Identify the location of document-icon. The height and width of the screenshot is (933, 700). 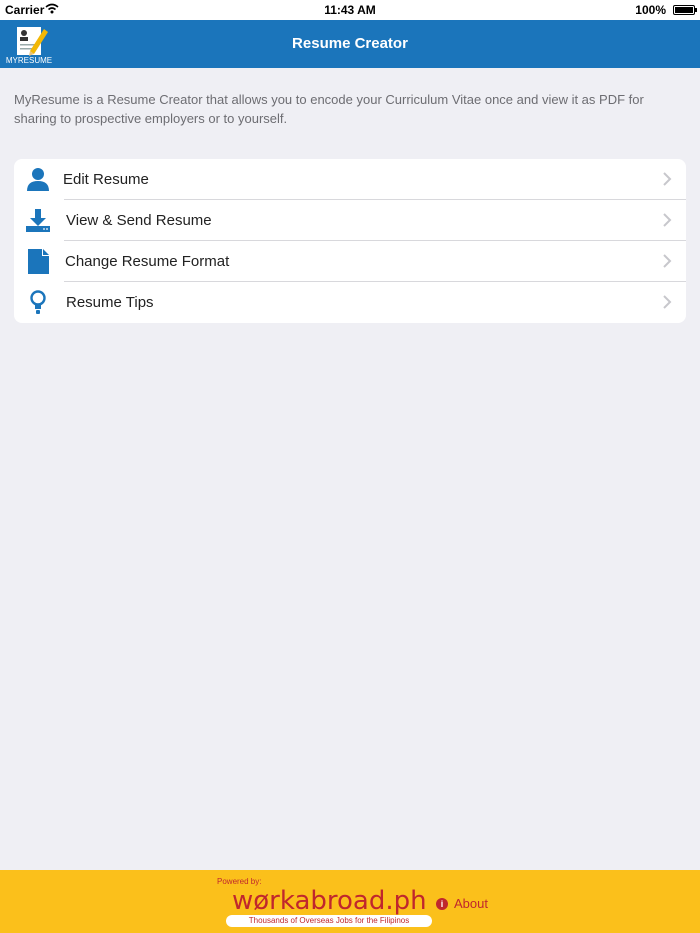
(38, 261).